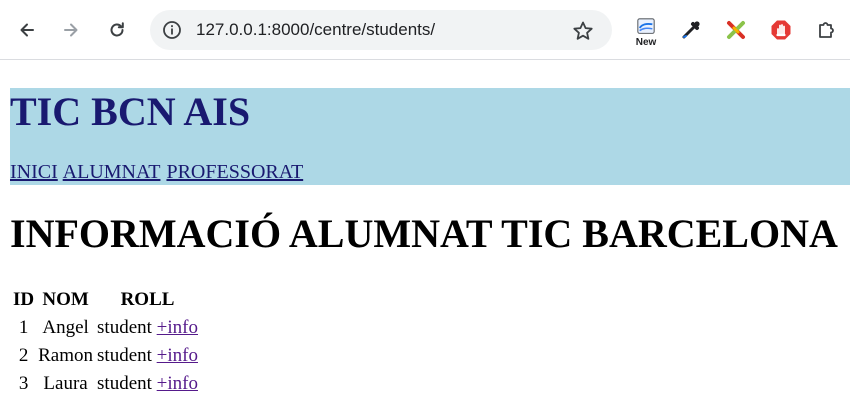  I want to click on student-name: Ramon, so click(66, 355).